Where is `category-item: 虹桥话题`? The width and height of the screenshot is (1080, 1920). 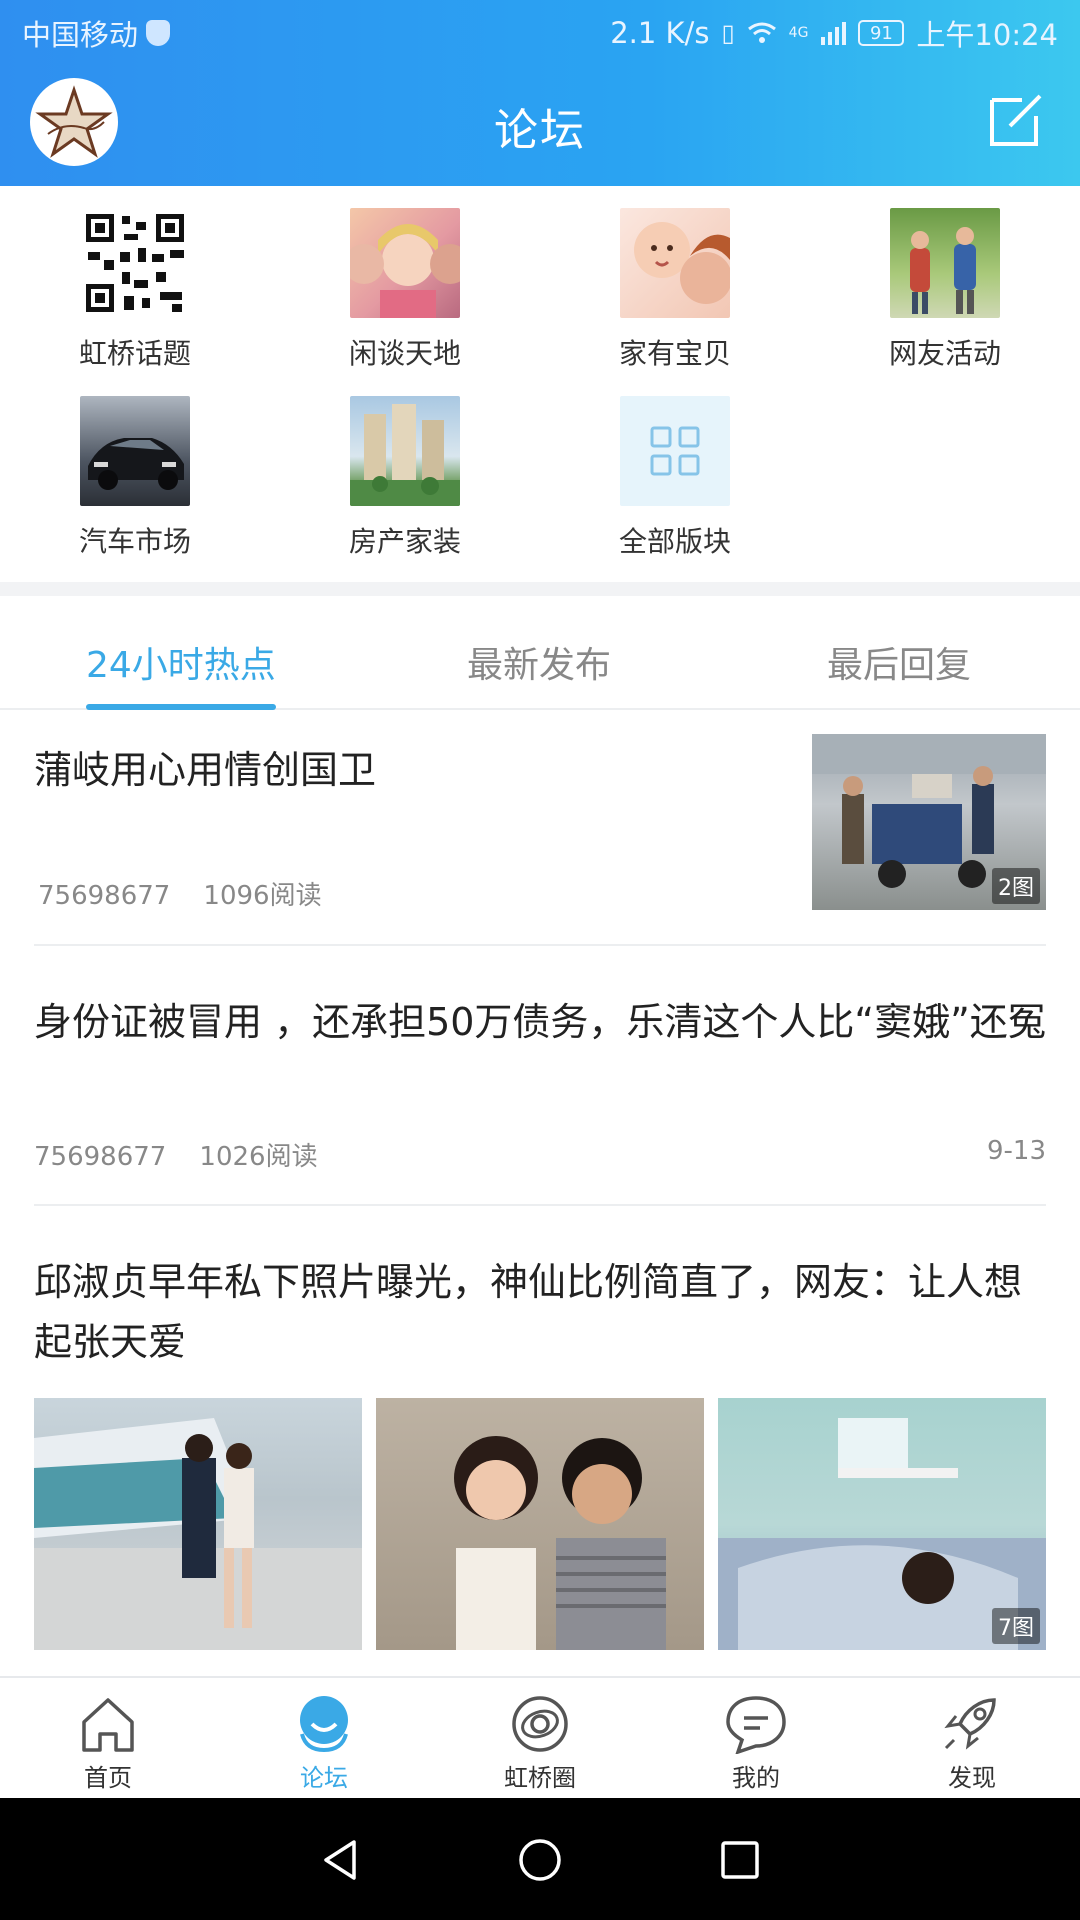 category-item: 虹桥话题 is located at coordinates (135, 279).